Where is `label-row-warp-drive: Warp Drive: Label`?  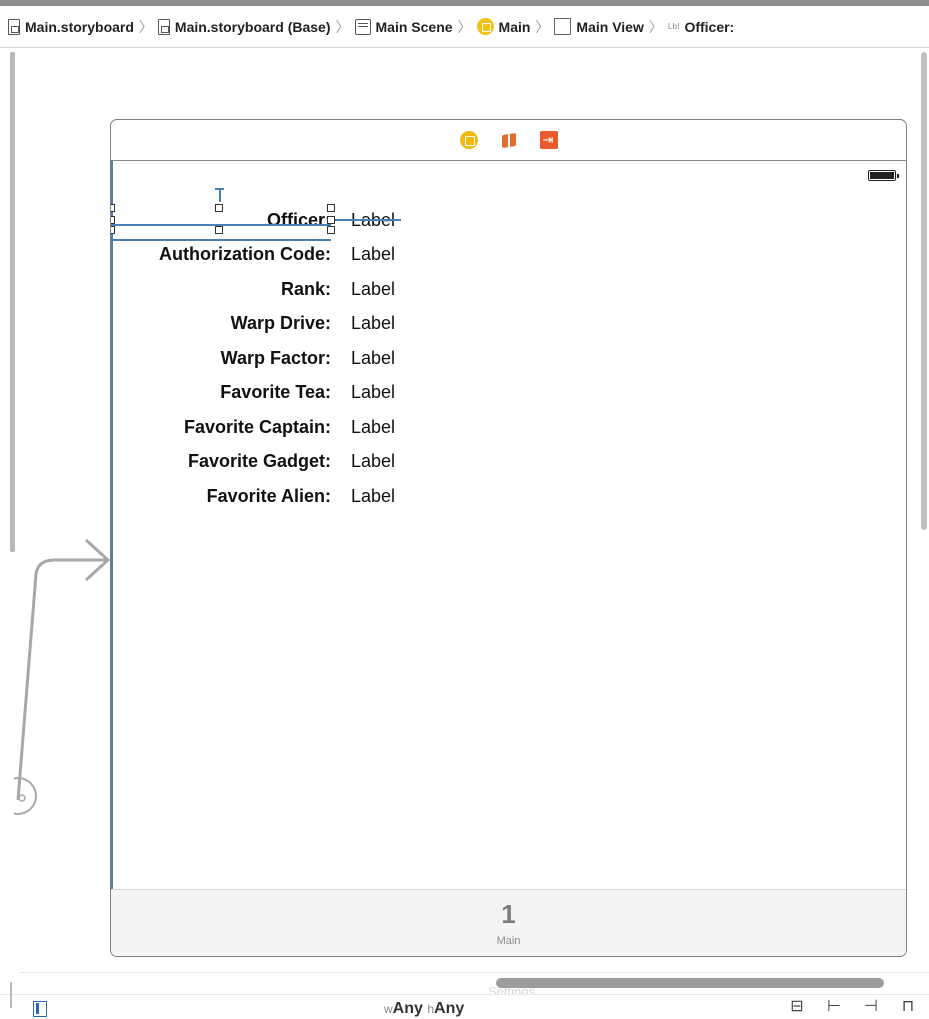 label-row-warp-drive: Warp Drive: Label is located at coordinates (311, 323).